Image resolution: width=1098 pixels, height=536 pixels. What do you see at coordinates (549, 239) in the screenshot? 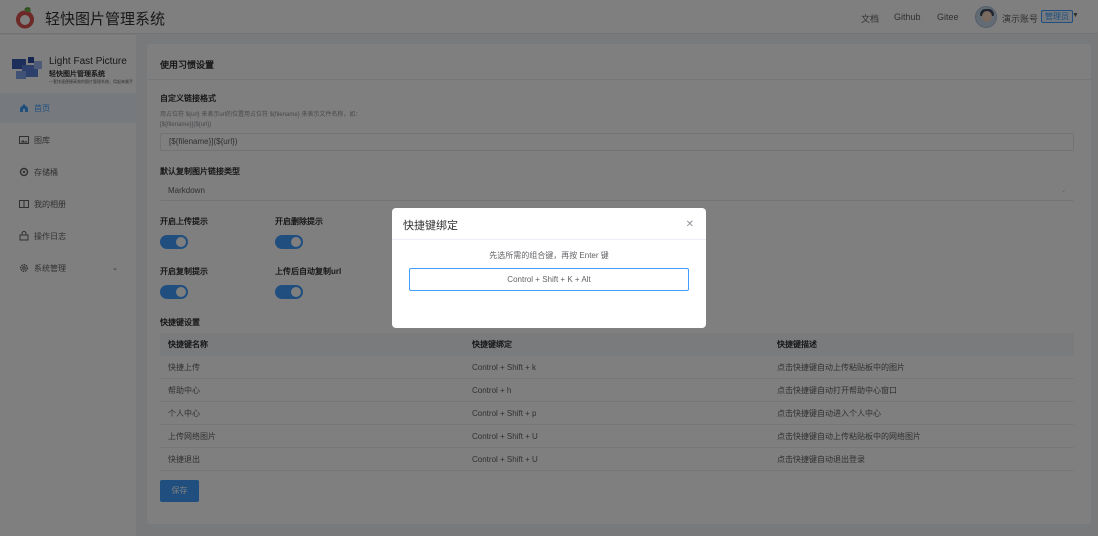
I see `divider` at bounding box center [549, 239].